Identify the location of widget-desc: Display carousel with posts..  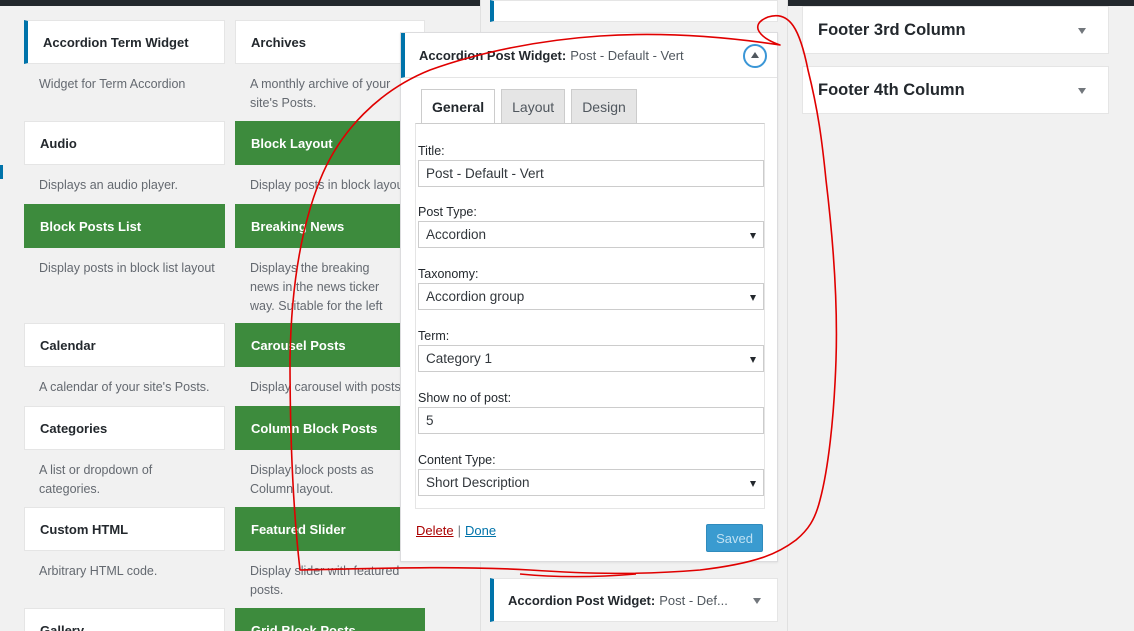
(325, 387).